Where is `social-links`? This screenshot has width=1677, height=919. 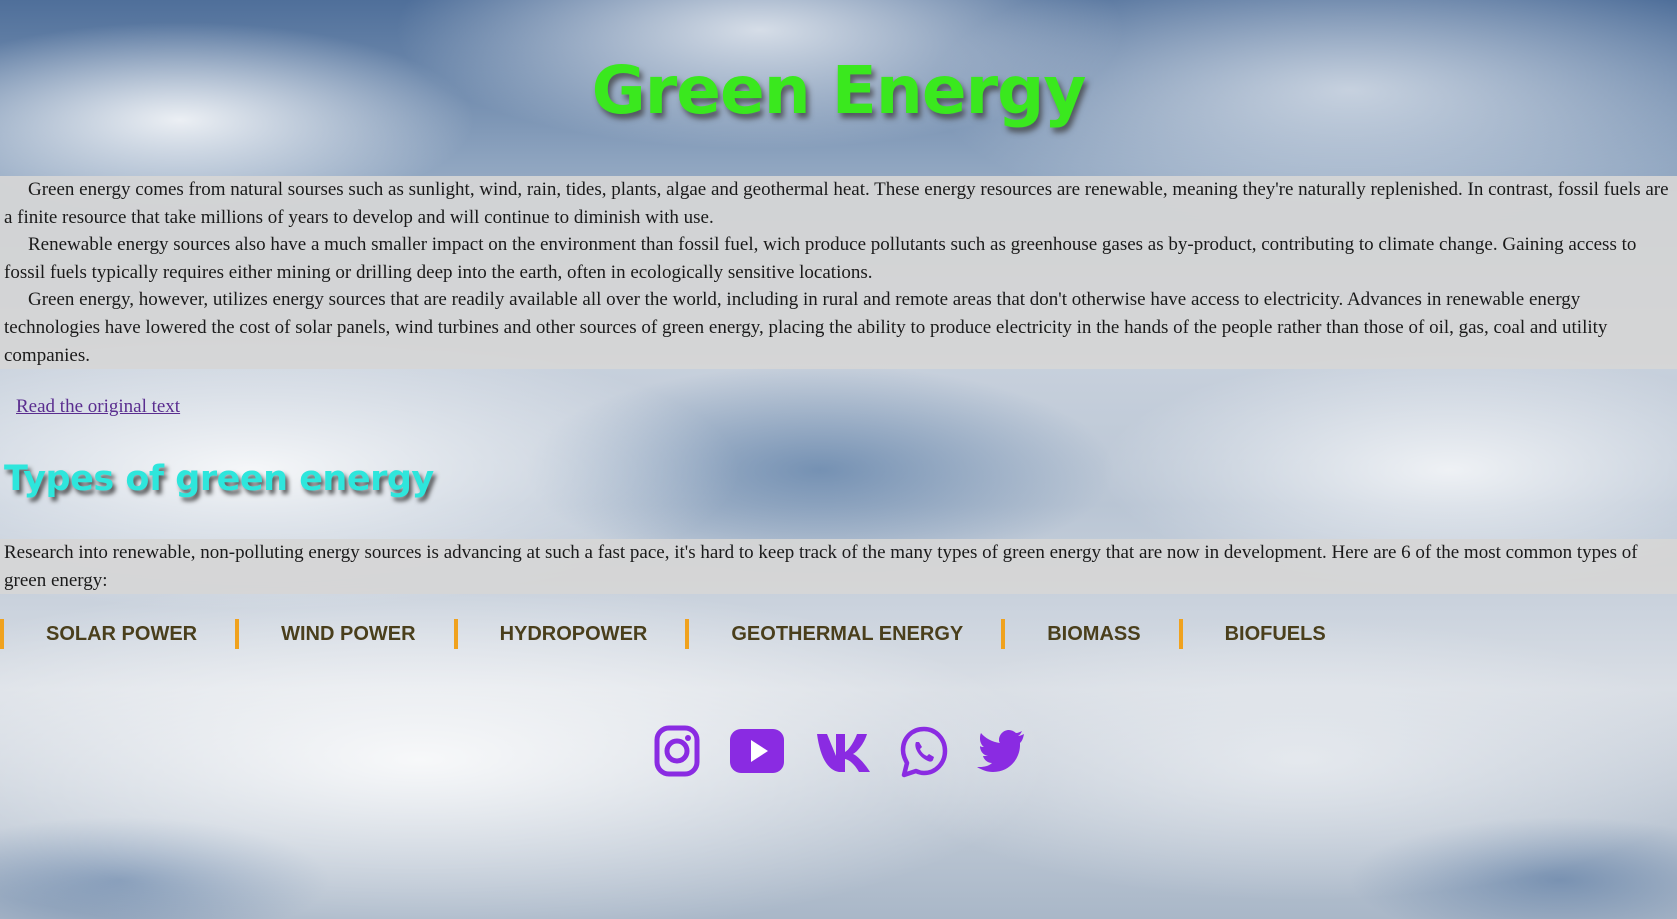
social-links is located at coordinates (838, 752).